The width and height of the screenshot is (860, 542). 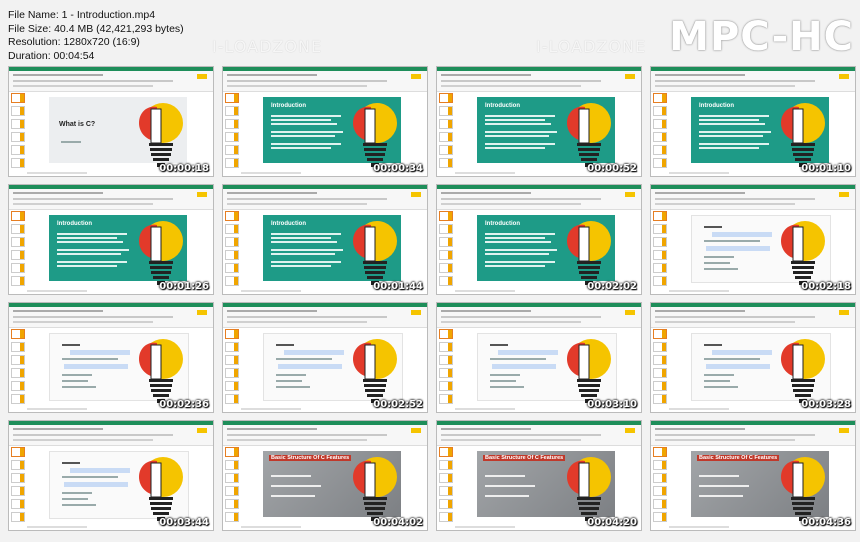 I want to click on video-thumbnail: 00:03:44, so click(x=111, y=475).